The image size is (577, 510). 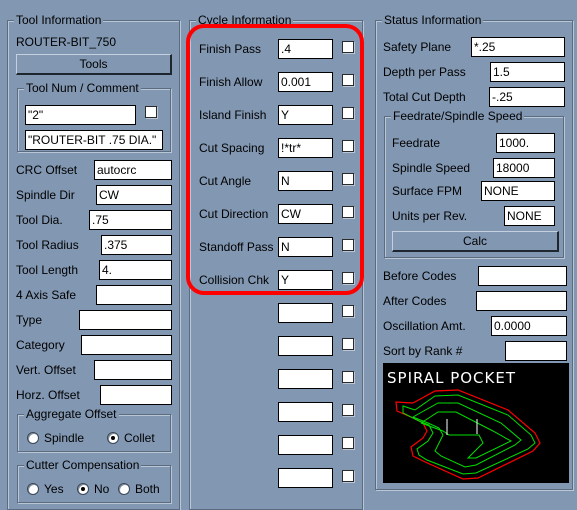 What do you see at coordinates (133, 370) in the screenshot?
I see `vert-offset-input` at bounding box center [133, 370].